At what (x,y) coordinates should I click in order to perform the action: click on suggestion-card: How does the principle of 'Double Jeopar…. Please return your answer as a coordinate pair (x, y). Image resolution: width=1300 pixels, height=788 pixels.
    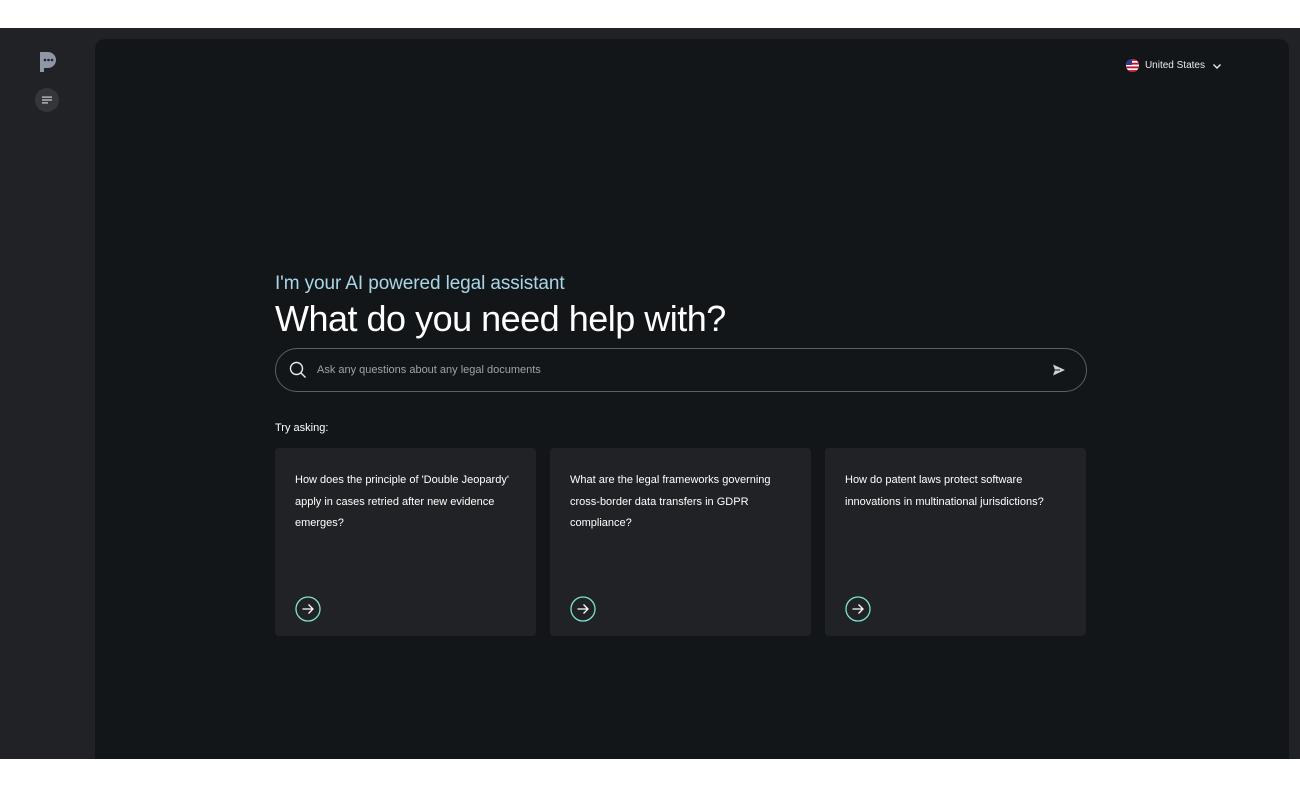
    Looking at the image, I should click on (405, 542).